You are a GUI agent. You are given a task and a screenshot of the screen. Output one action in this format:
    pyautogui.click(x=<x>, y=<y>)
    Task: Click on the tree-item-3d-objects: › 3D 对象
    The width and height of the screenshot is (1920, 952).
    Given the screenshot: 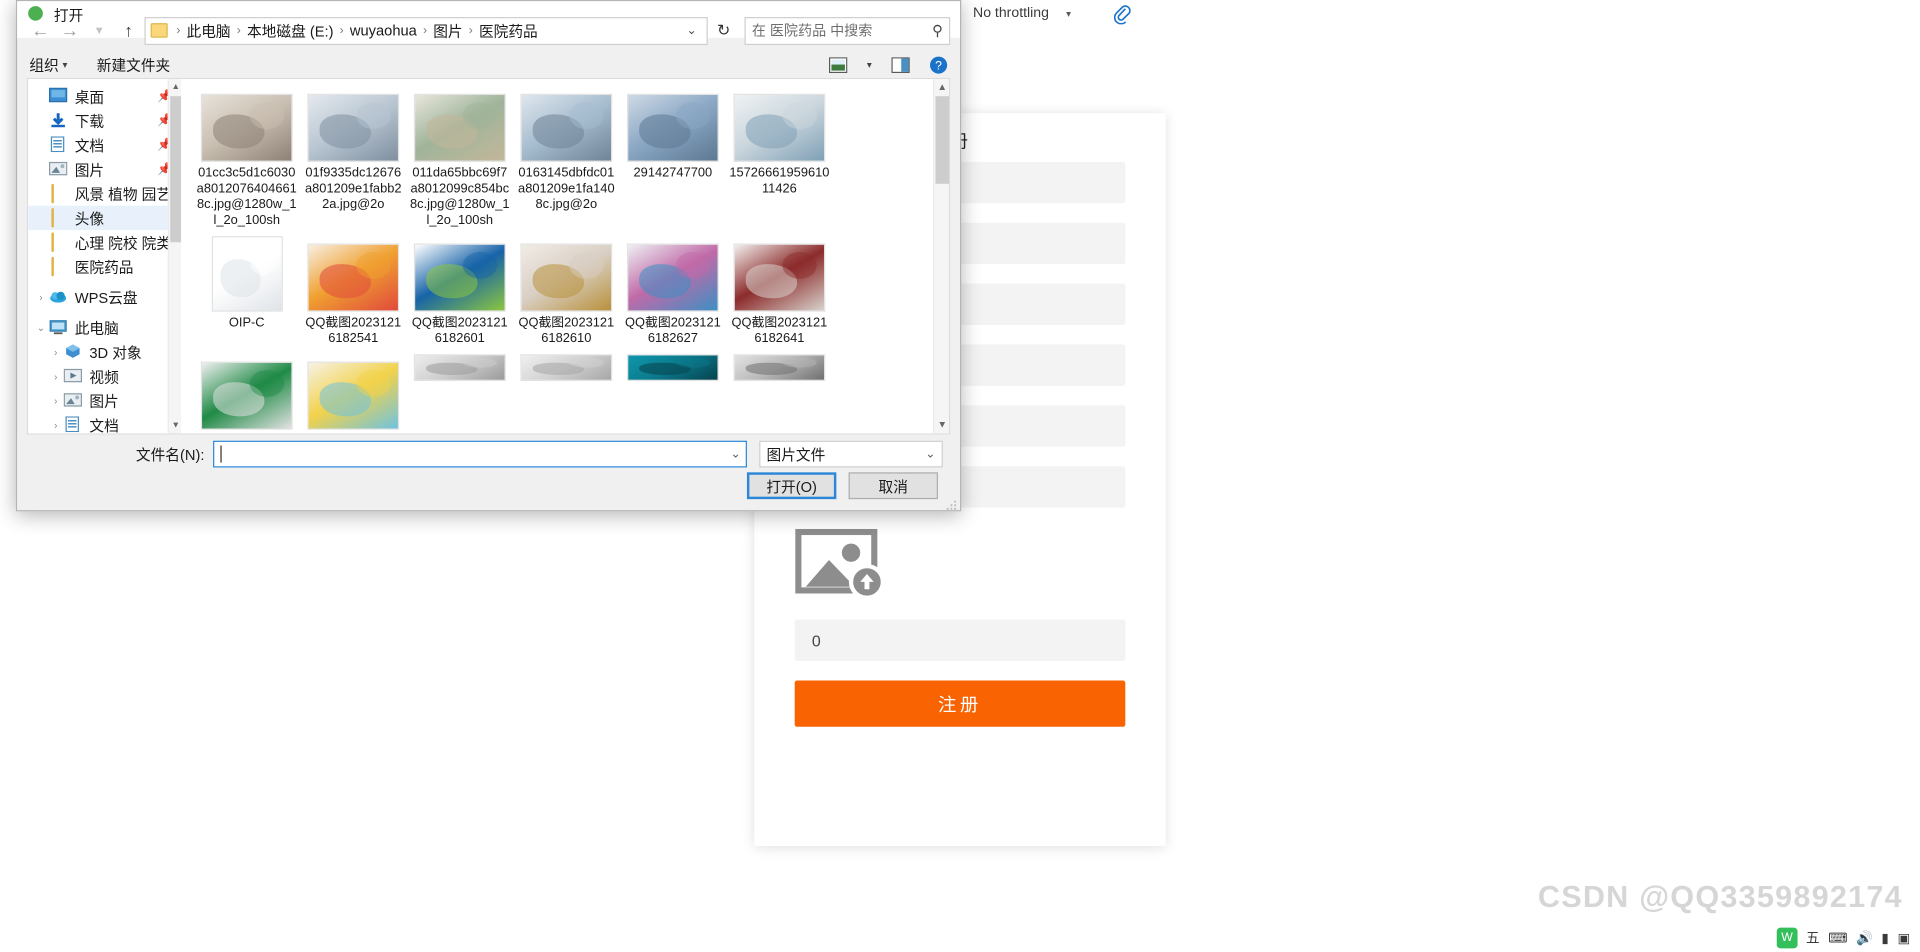 What is the action you would take?
    pyautogui.click(x=104, y=352)
    